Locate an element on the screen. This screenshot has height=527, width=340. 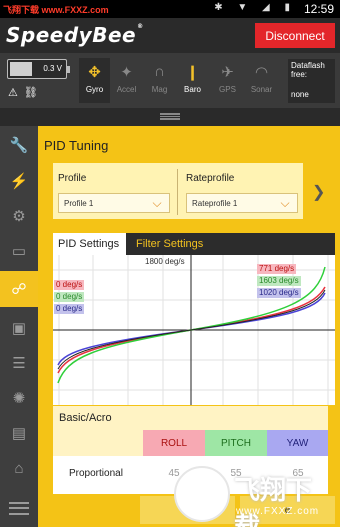
sidebar-item-setup: 🔧 is located at coordinates (19, 145).